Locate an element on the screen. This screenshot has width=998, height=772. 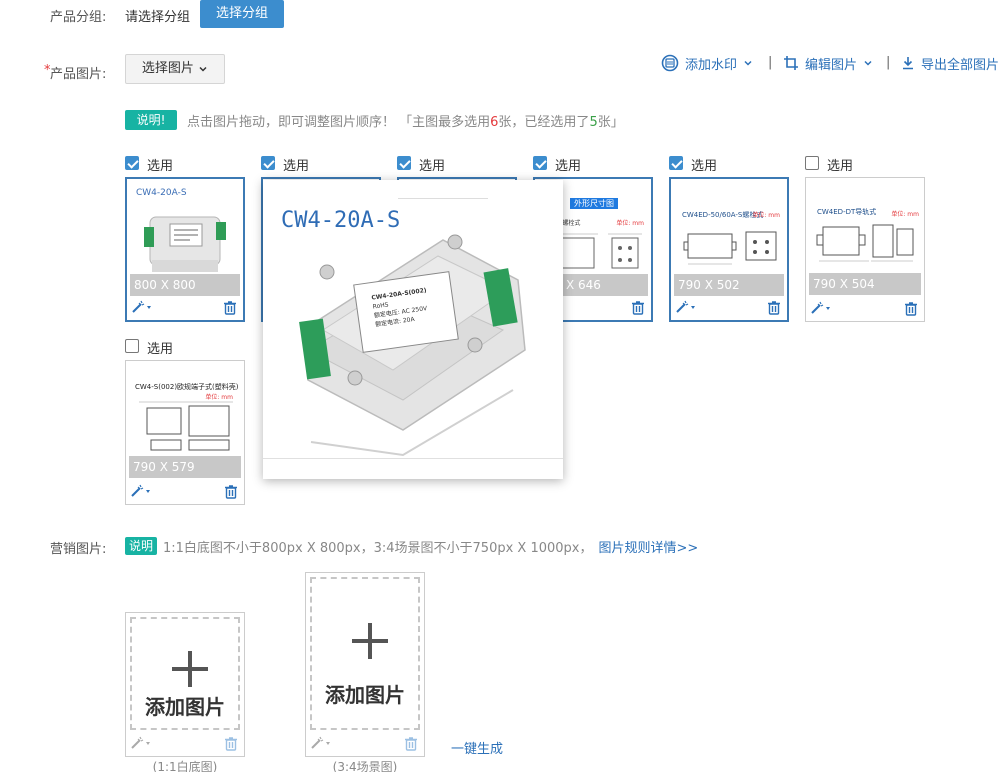
image-size: 790 X 579 is located at coordinates (185, 467).